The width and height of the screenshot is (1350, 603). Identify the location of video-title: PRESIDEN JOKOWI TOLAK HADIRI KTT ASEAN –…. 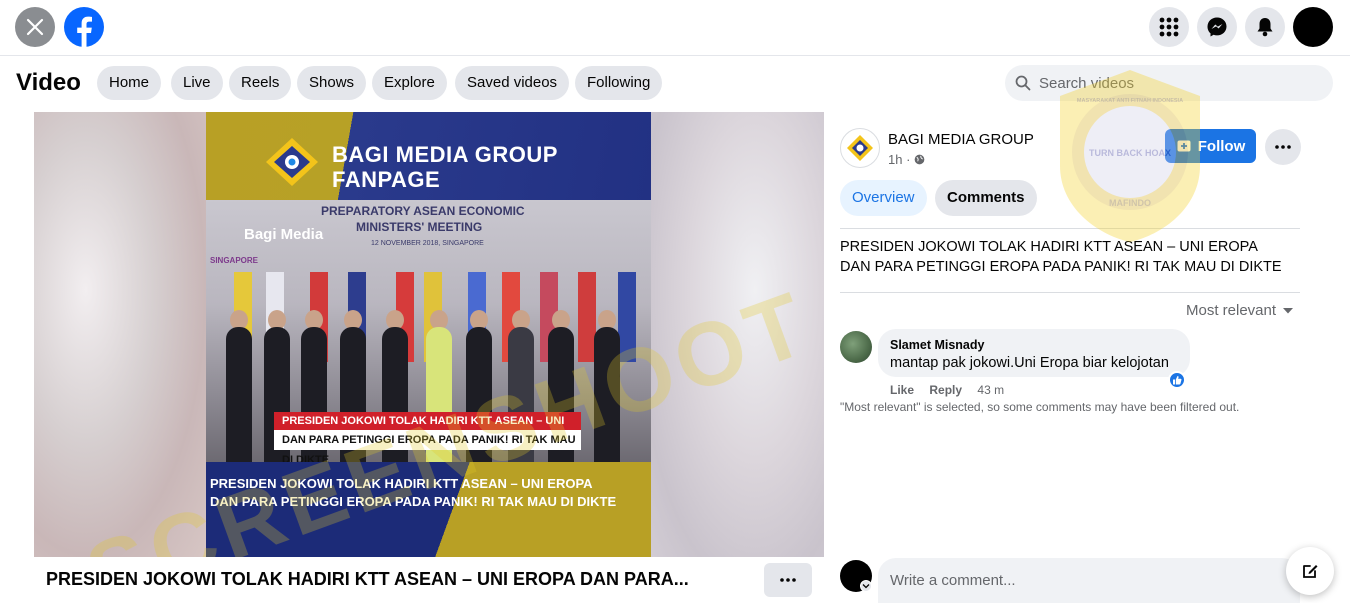
(367, 579).